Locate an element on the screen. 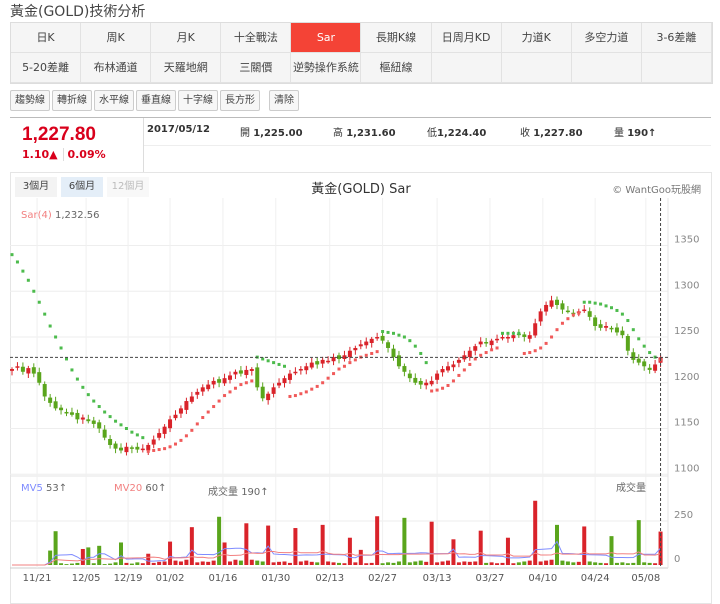 The width and height of the screenshot is (720, 604). volume-legend-label: 成交量 is located at coordinates (223, 492).